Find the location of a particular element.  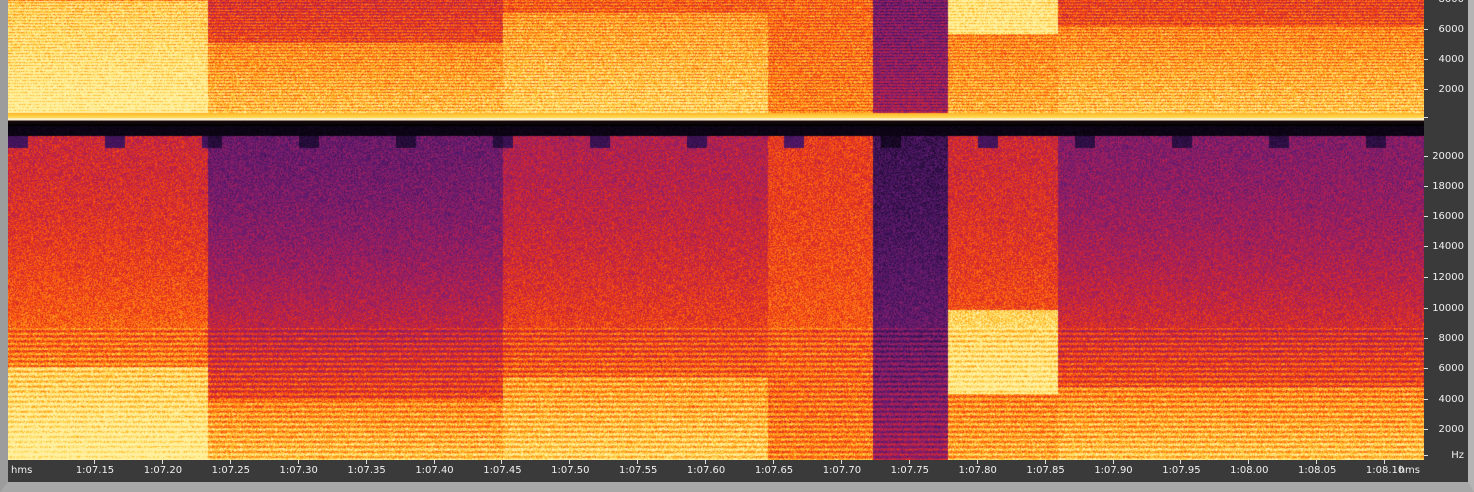

channel-divider is located at coordinates (716, 122).